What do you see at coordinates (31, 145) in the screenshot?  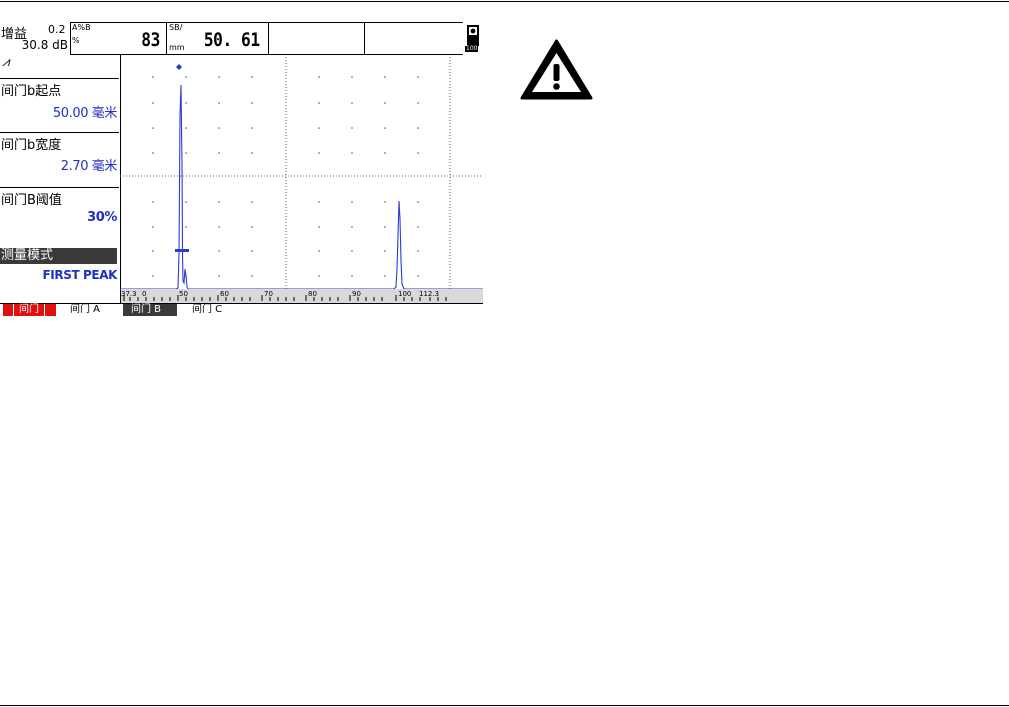 I see `menu-label: 间门b宽度` at bounding box center [31, 145].